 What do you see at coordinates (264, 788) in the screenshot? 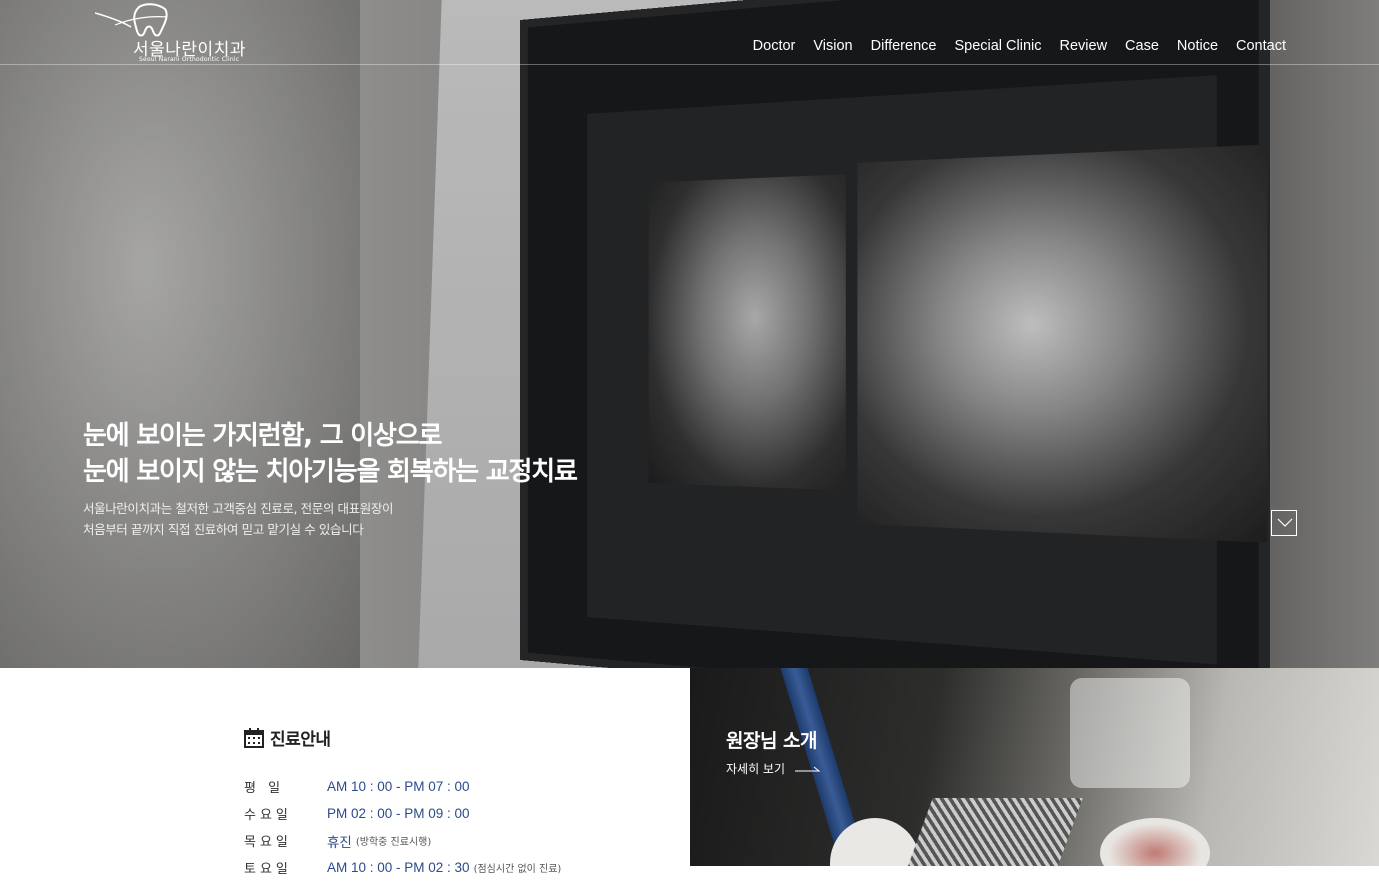
I see `hours-day: 평 일` at bounding box center [264, 788].